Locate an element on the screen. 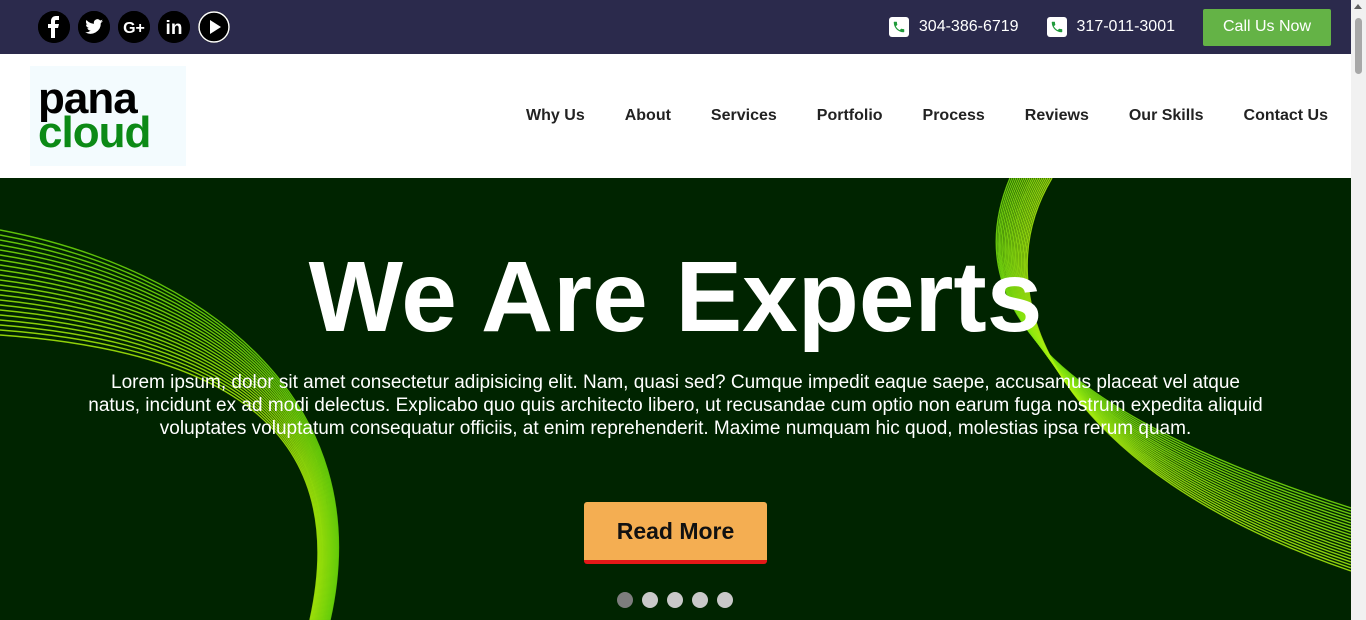 The height and width of the screenshot is (620, 1366). logo: pana cloud is located at coordinates (108, 116).